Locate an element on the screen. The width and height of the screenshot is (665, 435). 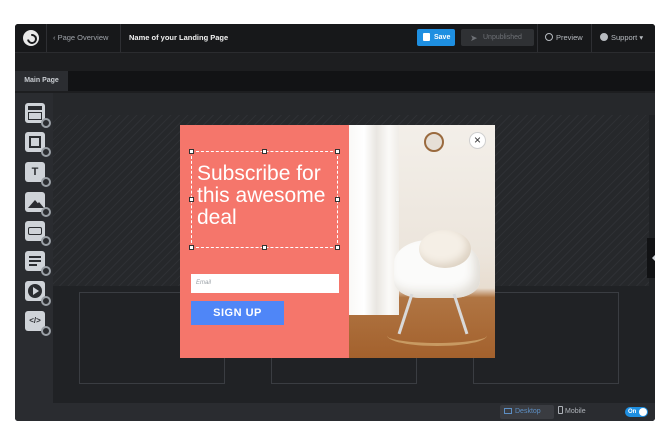
save-button: Save is located at coordinates (436, 37).